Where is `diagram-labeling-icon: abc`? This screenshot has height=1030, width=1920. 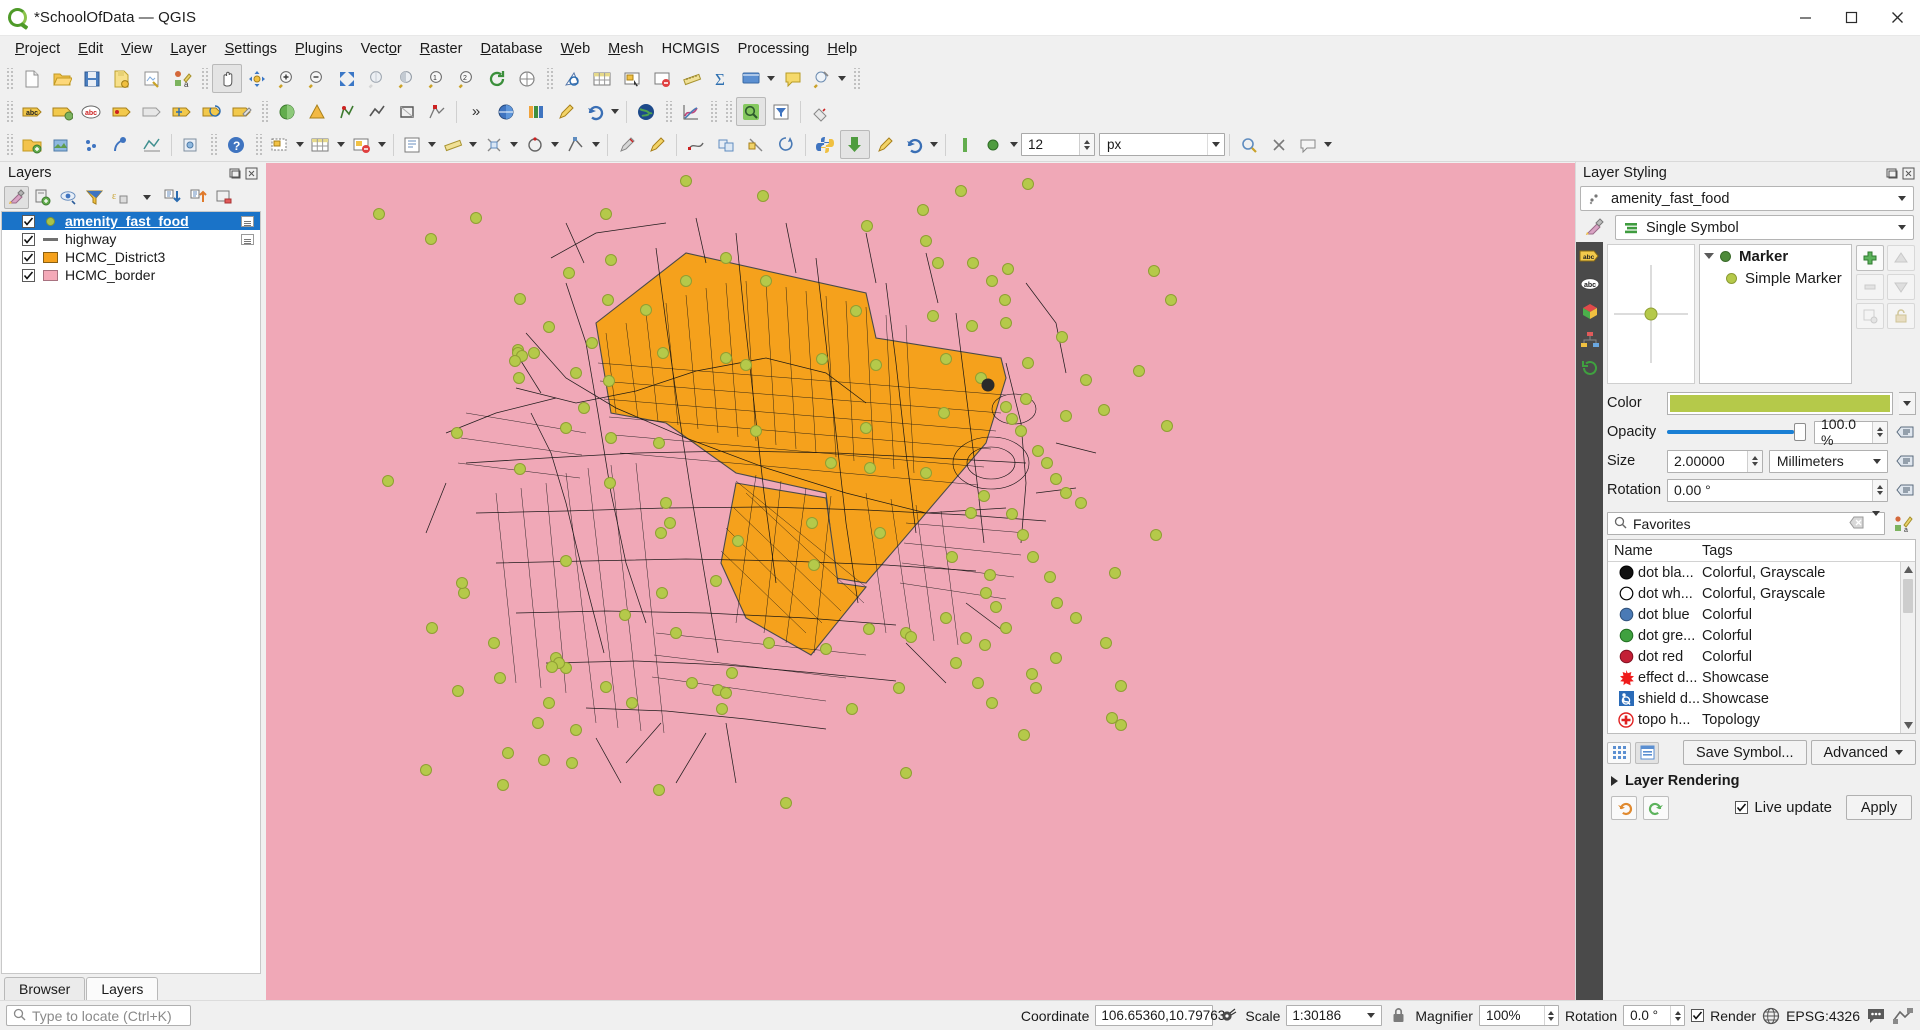
diagram-labeling-icon: abc is located at coordinates (92, 111).